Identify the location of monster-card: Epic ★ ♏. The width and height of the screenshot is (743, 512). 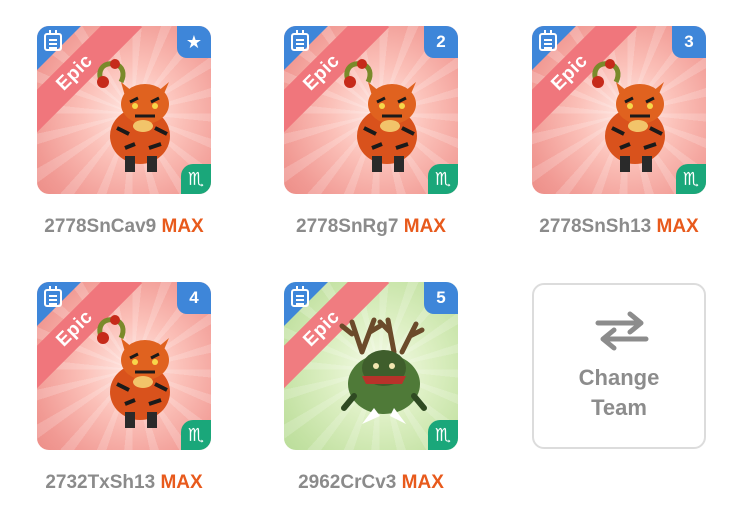
(124, 110).